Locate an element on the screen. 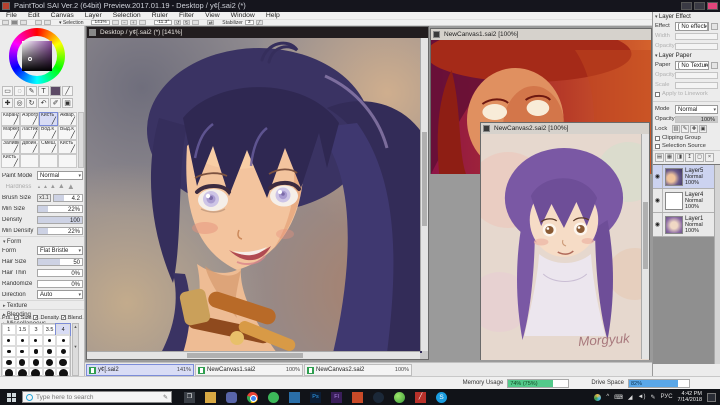 The image size is (720, 405). whatsapp-icon is located at coordinates (273, 397).